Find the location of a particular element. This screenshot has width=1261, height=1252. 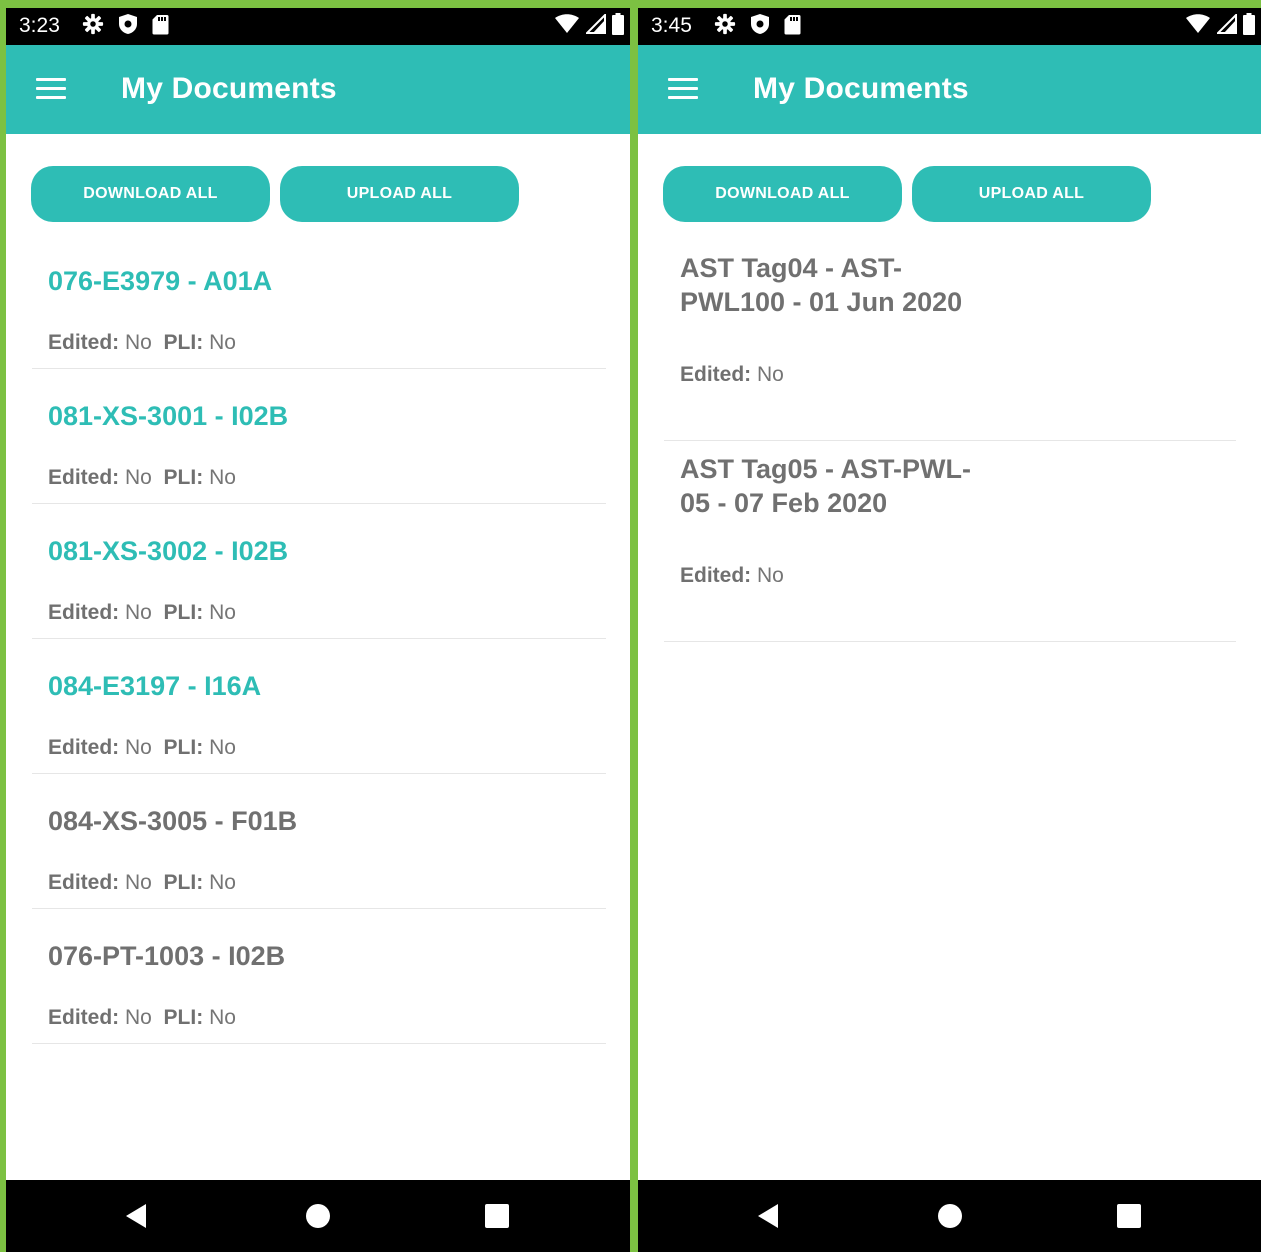

document-title: 076-E3979 - A01A is located at coordinates (160, 281).